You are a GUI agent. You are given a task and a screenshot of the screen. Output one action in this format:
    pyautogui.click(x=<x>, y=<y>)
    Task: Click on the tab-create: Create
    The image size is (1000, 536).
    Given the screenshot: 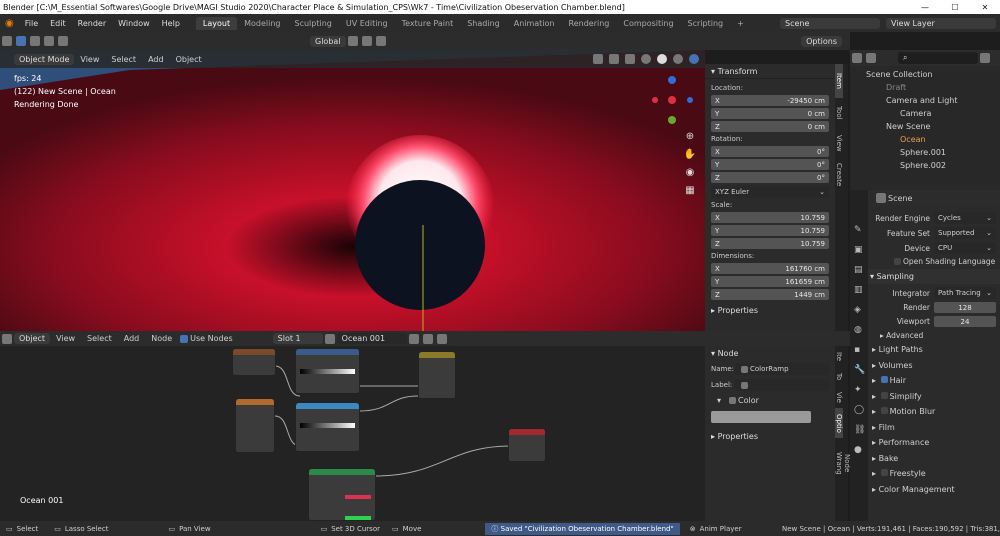 What is the action you would take?
    pyautogui.click(x=839, y=175)
    